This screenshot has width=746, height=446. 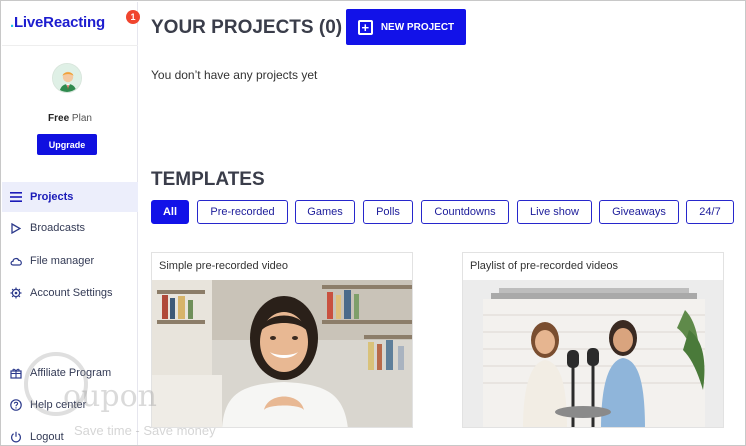 I want to click on logo-text: LiveReacting, so click(x=59, y=22).